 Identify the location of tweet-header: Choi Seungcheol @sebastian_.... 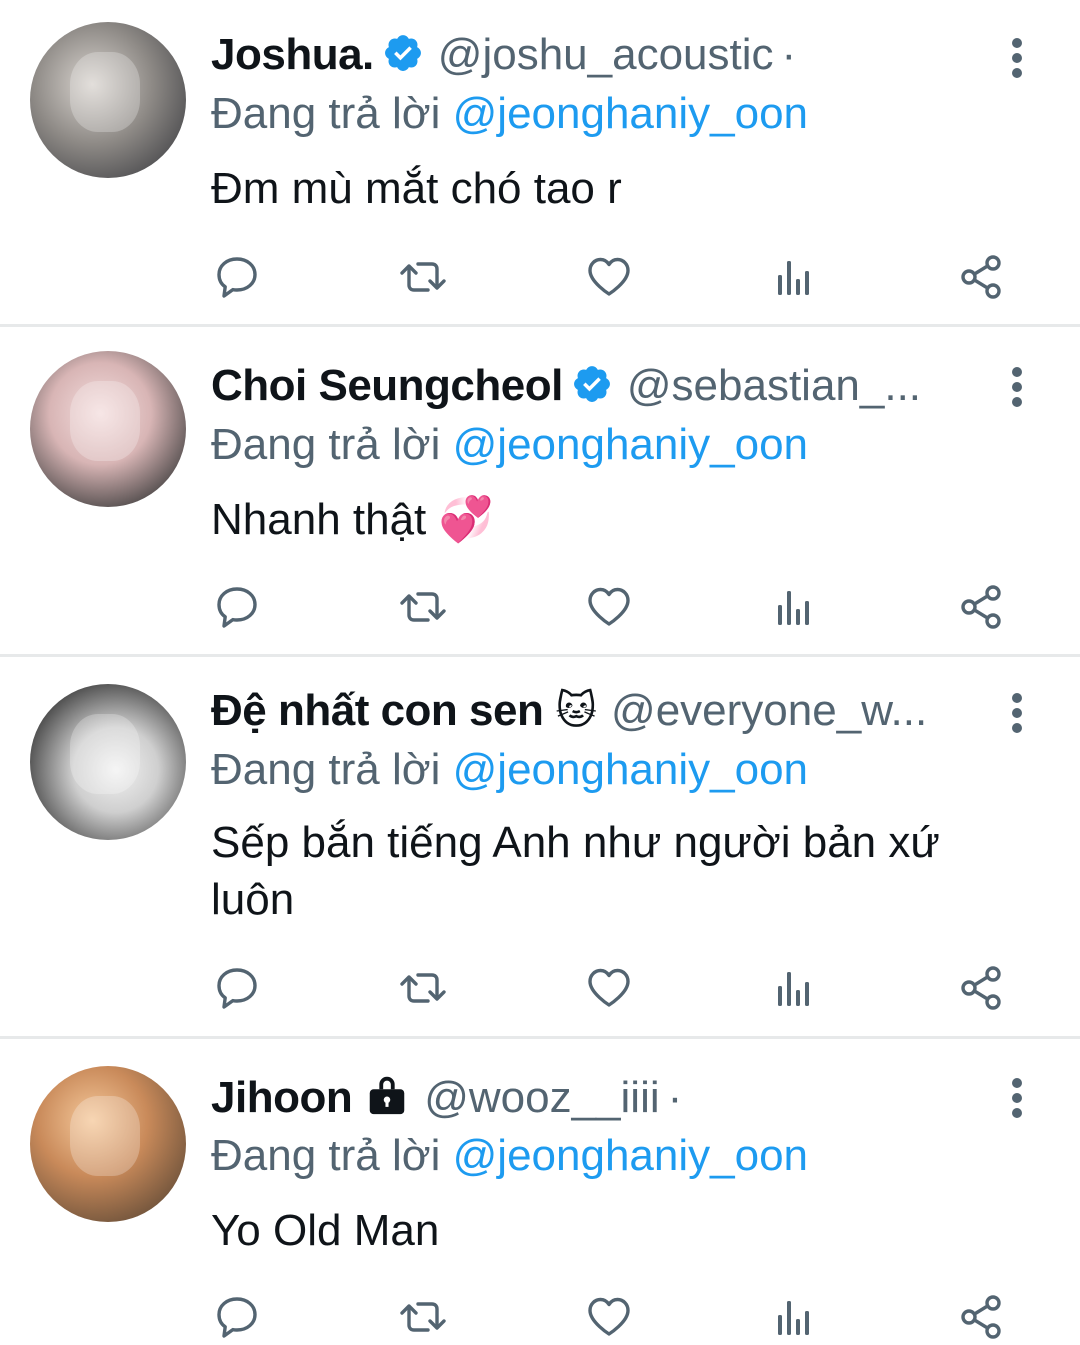
(566, 386).